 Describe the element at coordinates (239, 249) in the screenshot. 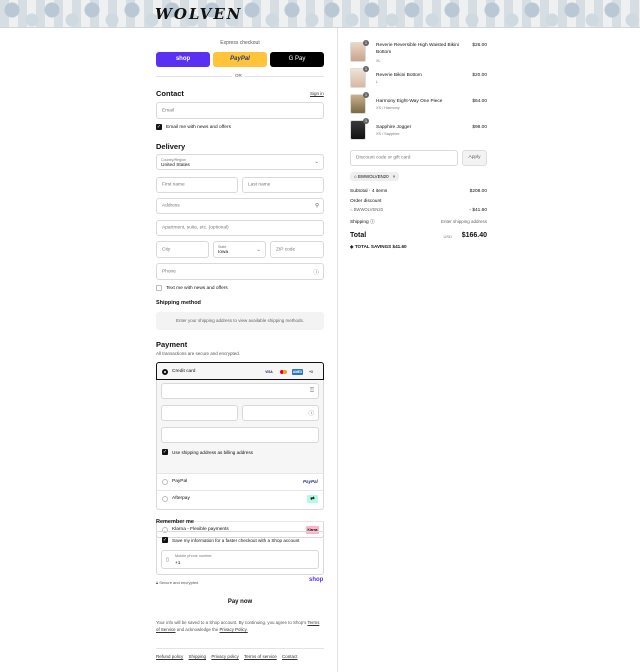

I see `state-select: State Iowa ⌄` at that location.